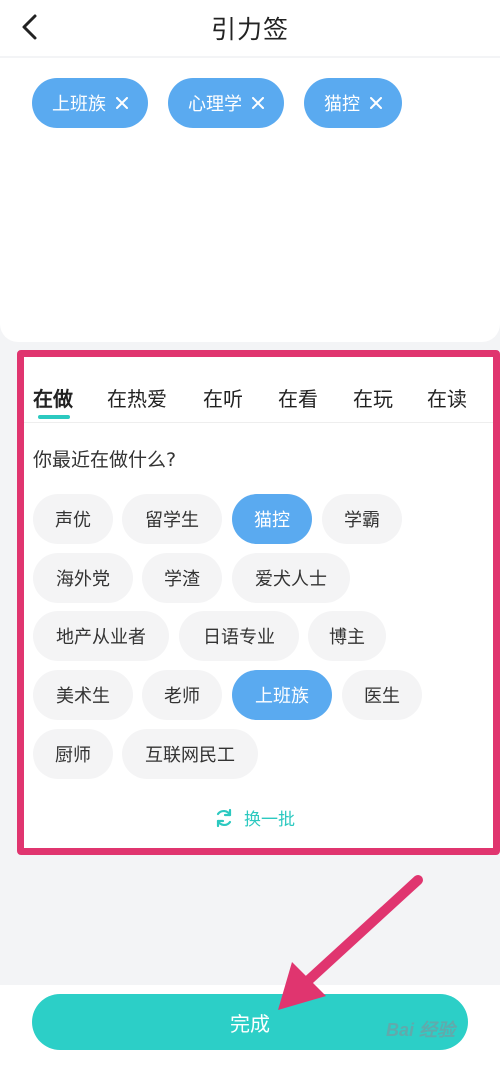 Image resolution: width=500 pixels, height=1070 pixels. I want to click on tab-zairedai: 在热爱, so click(137, 397).